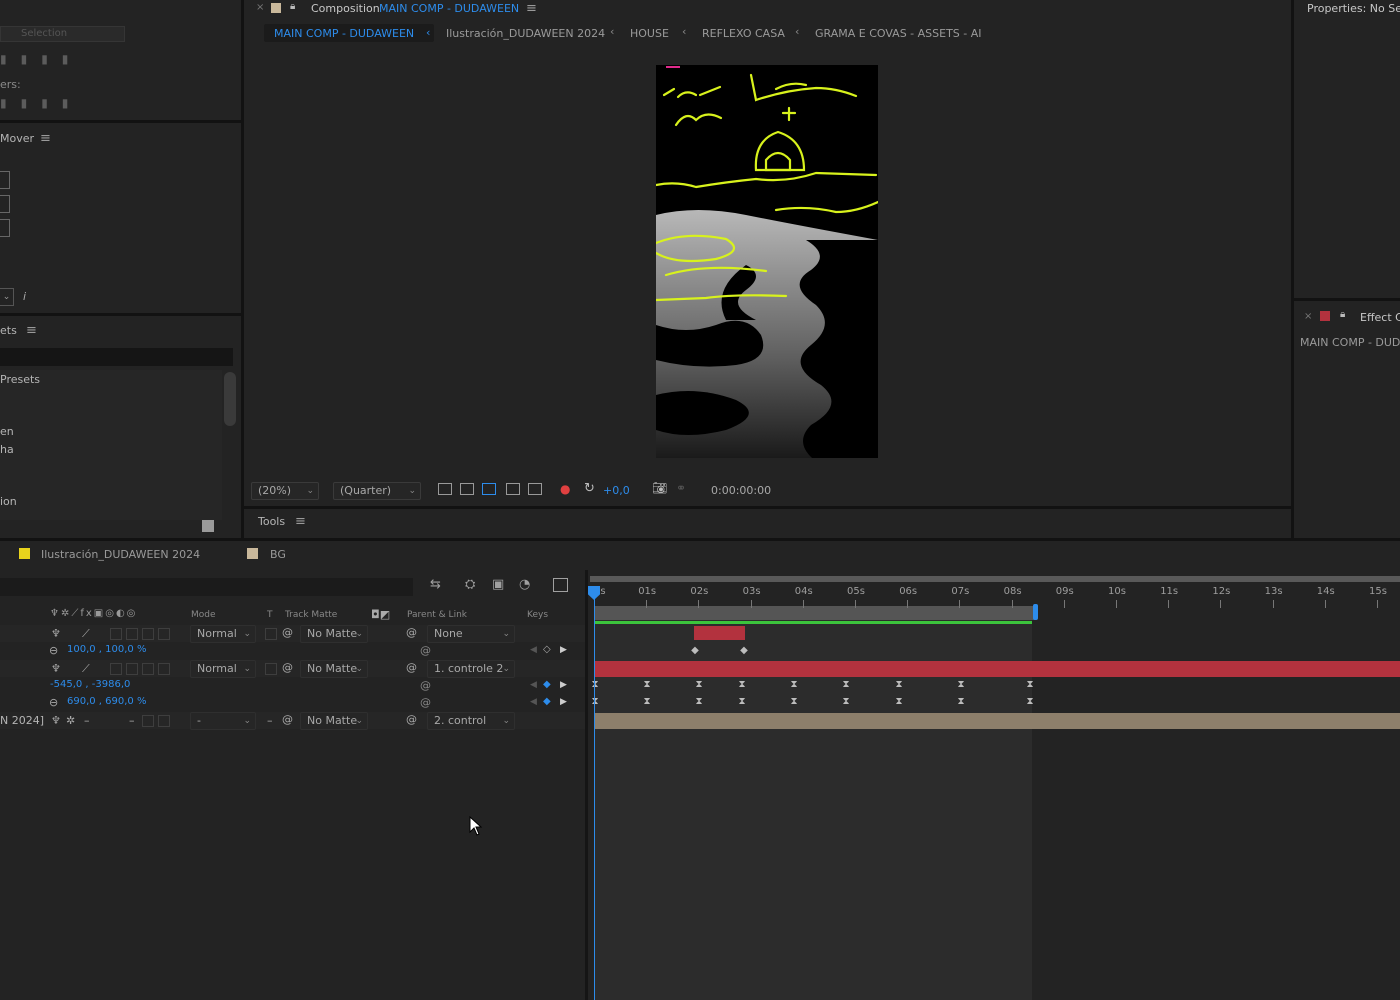 This screenshot has height=1000, width=1400. Describe the element at coordinates (616, 490) in the screenshot. I see `exposure-value: +0,0` at that location.